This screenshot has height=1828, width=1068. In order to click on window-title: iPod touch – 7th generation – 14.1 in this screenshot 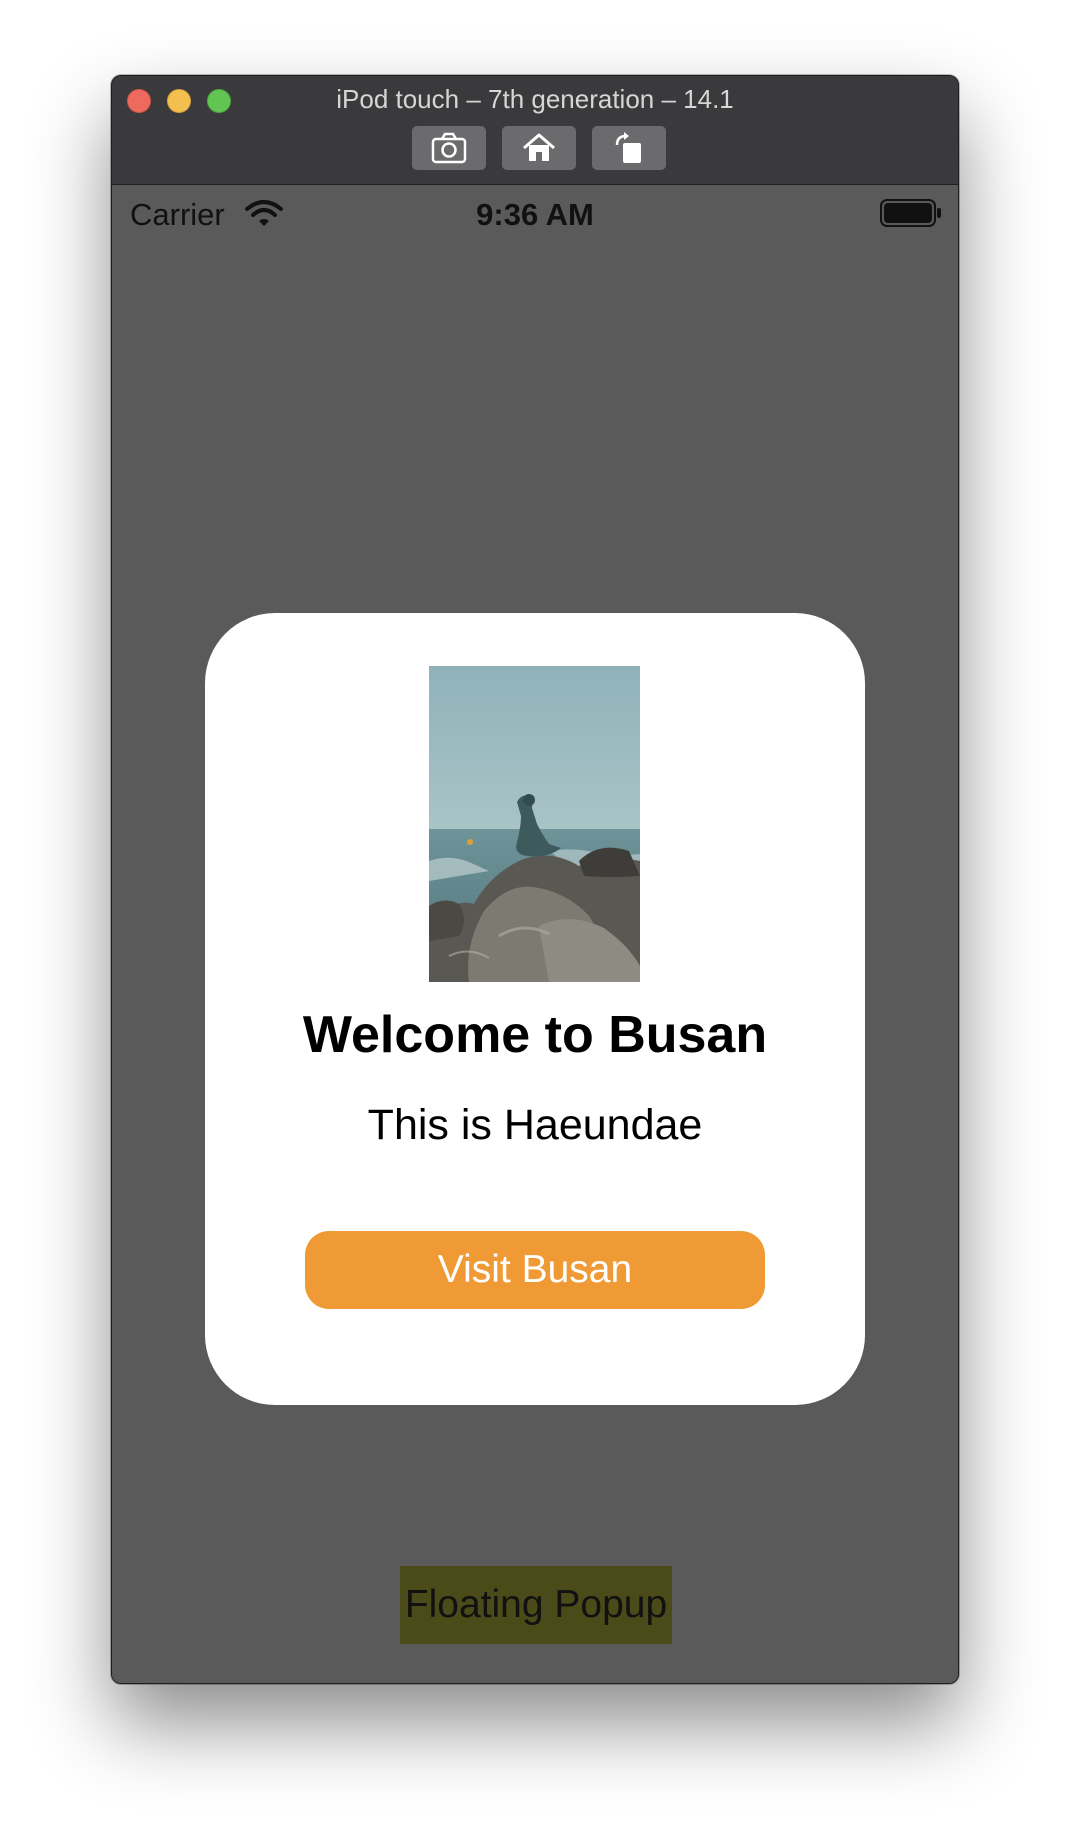, I will do `click(535, 99)`.